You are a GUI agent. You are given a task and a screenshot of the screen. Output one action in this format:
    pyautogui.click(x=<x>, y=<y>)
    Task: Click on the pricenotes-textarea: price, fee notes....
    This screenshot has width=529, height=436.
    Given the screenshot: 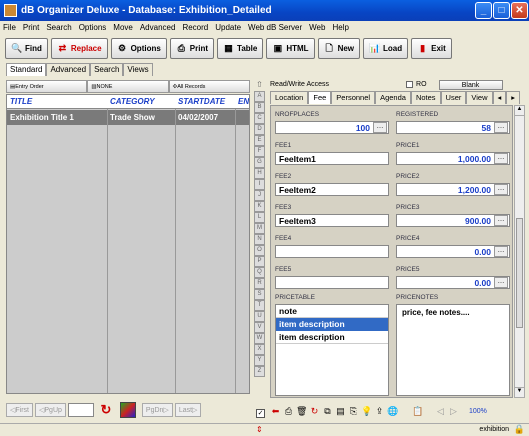 What is the action you would take?
    pyautogui.click(x=453, y=350)
    